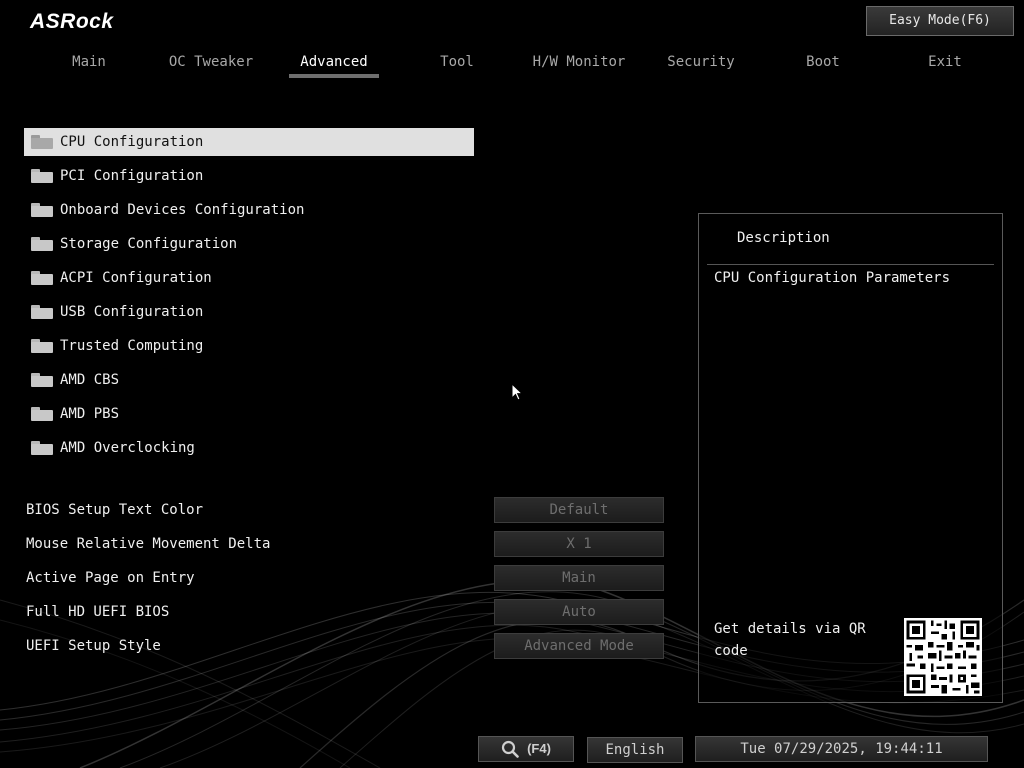 The width and height of the screenshot is (1024, 768). I want to click on tab-hw-monitor: H/W Monitor, so click(579, 64).